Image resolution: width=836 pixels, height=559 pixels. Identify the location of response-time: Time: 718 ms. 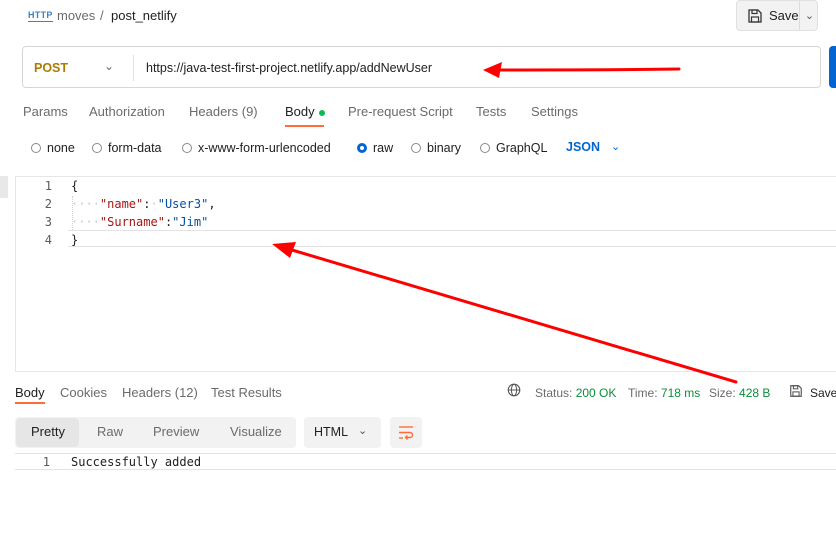
(664, 393).